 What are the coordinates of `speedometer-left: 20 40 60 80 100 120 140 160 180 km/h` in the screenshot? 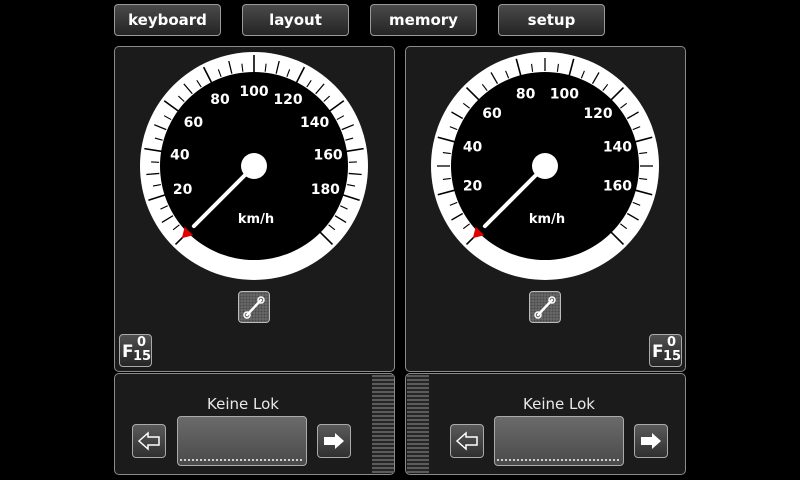 It's located at (254, 166).